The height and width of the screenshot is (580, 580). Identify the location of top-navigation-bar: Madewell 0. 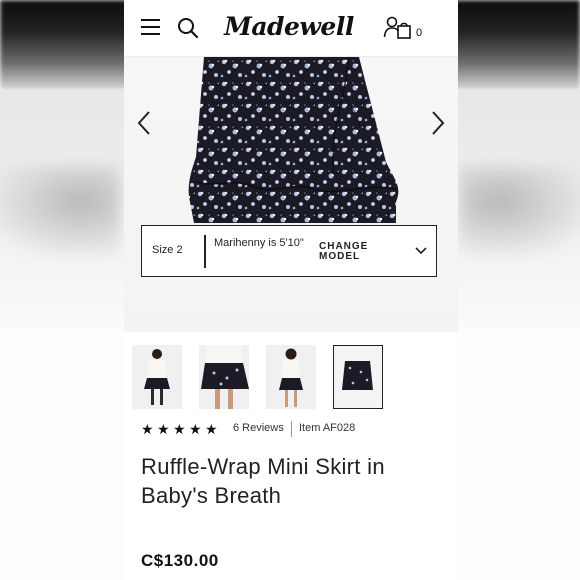
(291, 28).